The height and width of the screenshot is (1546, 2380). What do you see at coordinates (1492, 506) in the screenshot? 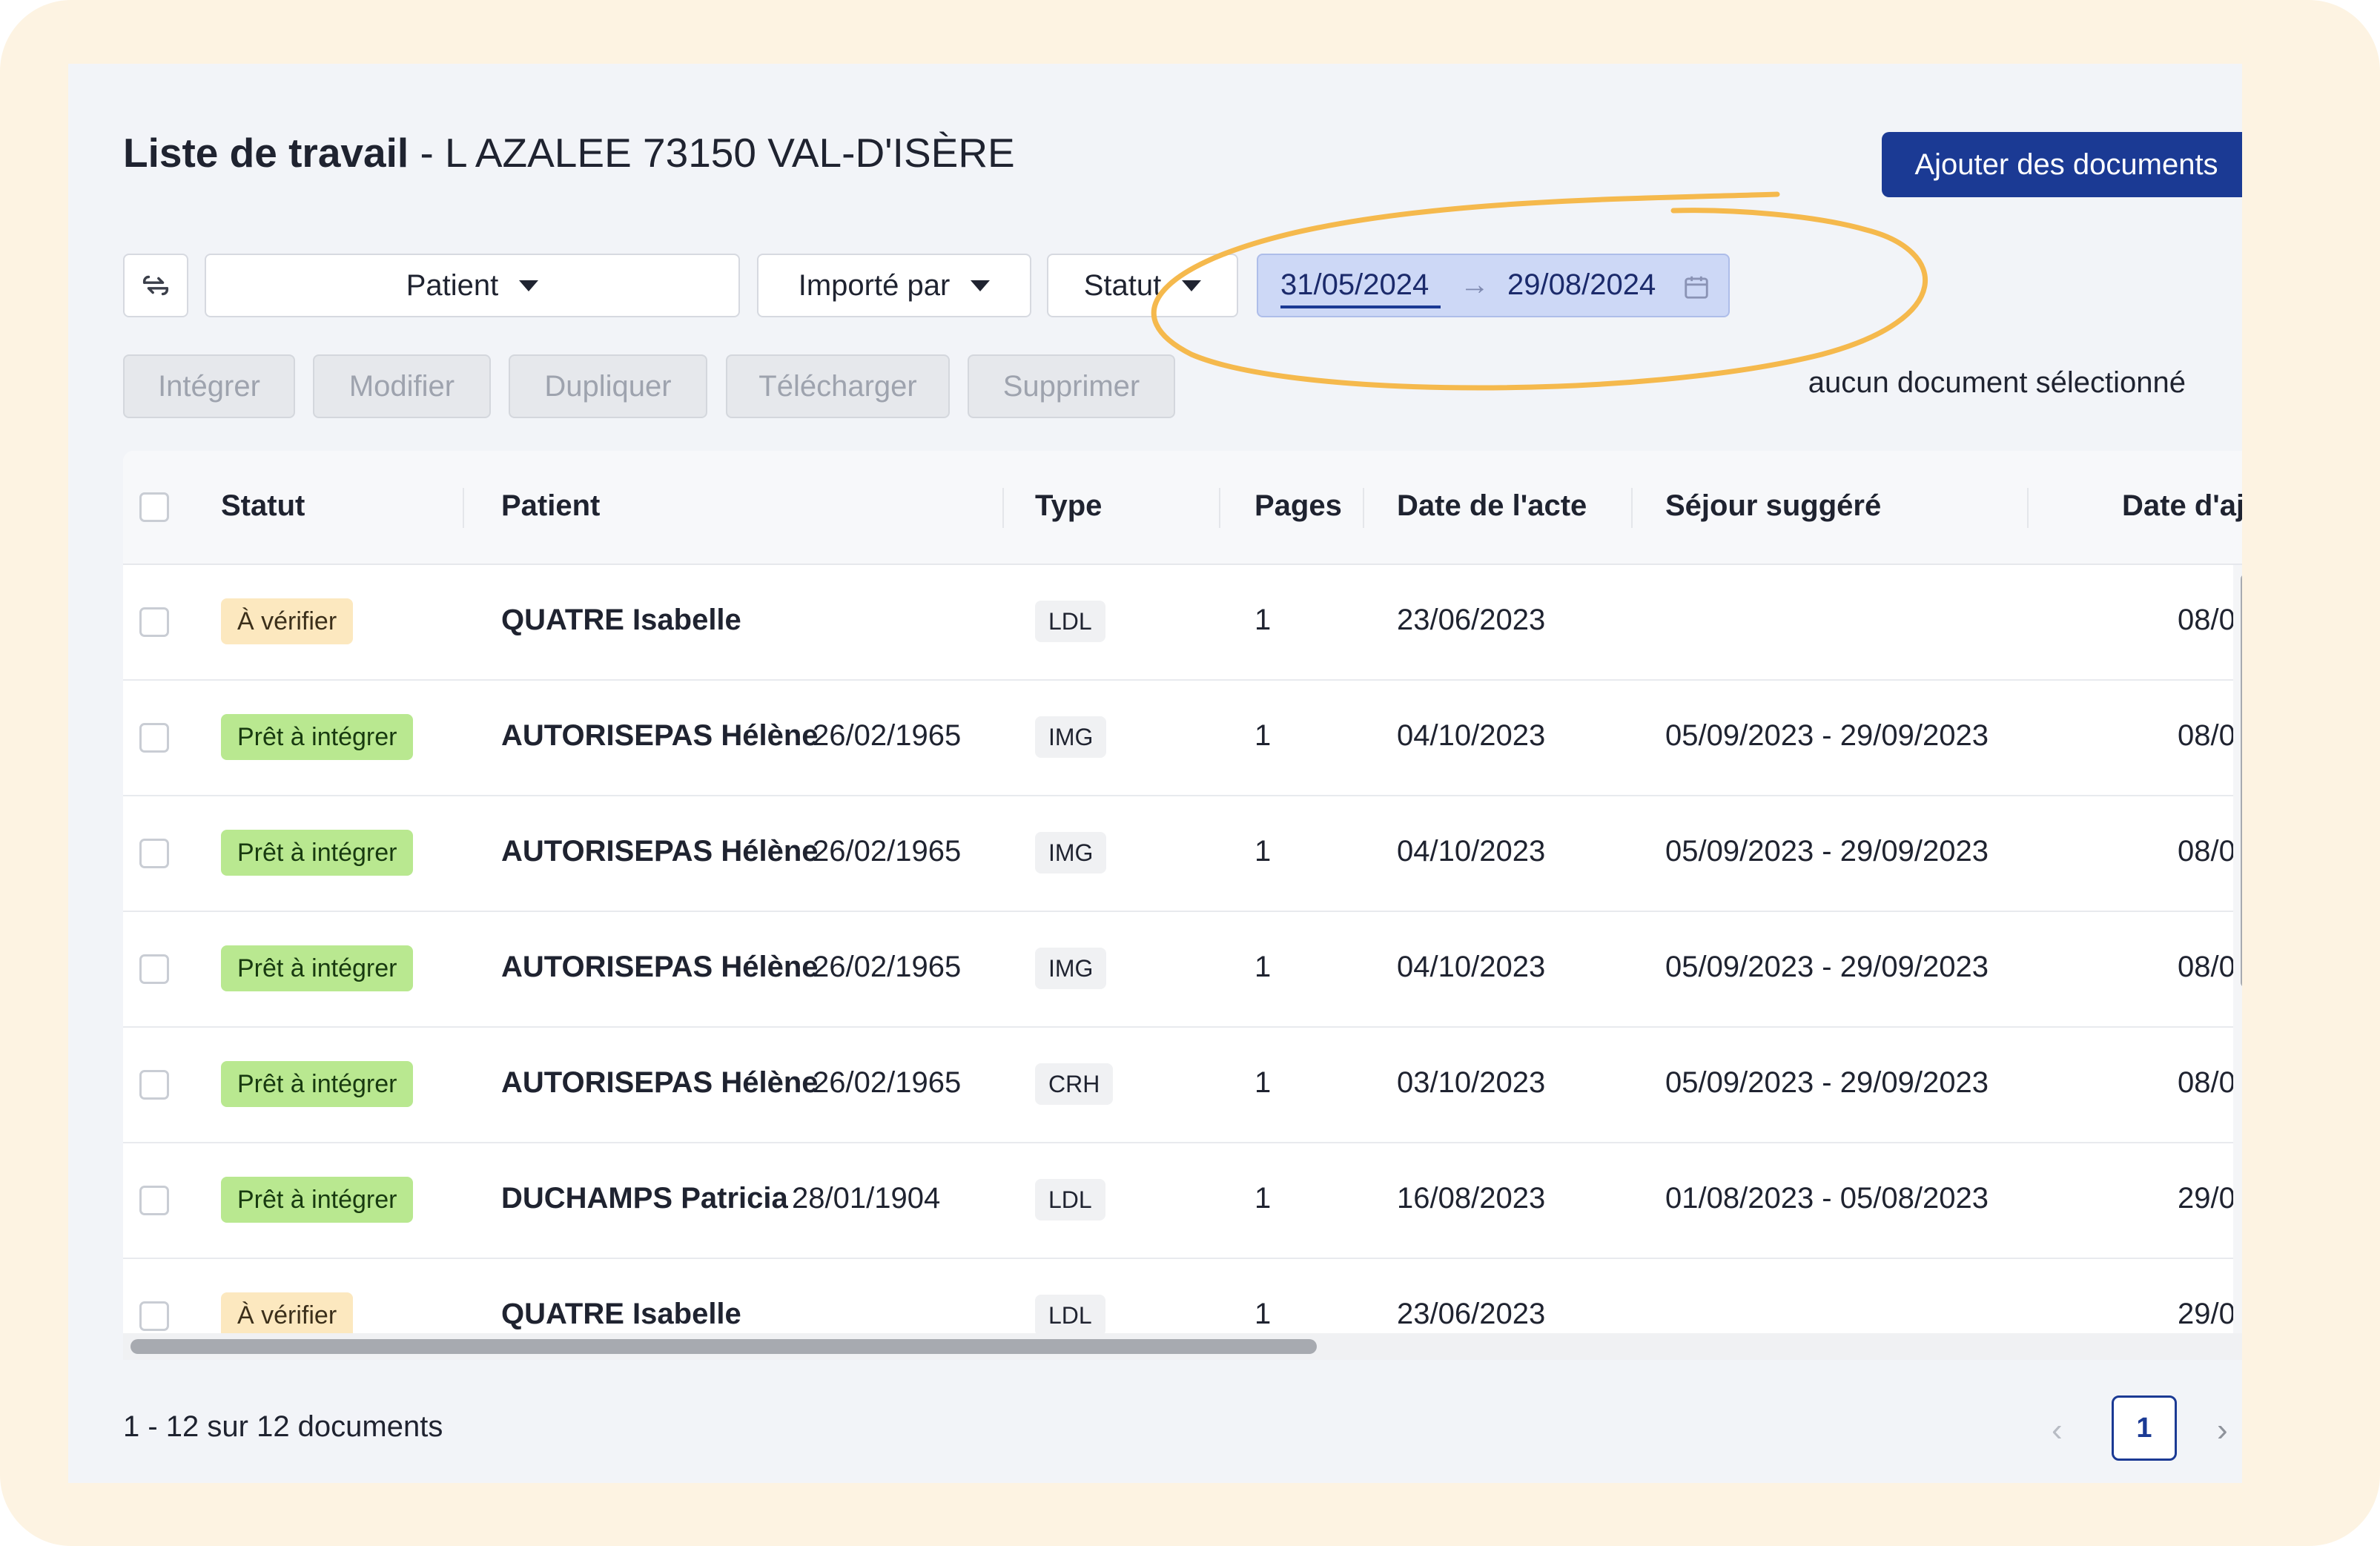
I see `column-act-date: Date de l'acte` at bounding box center [1492, 506].